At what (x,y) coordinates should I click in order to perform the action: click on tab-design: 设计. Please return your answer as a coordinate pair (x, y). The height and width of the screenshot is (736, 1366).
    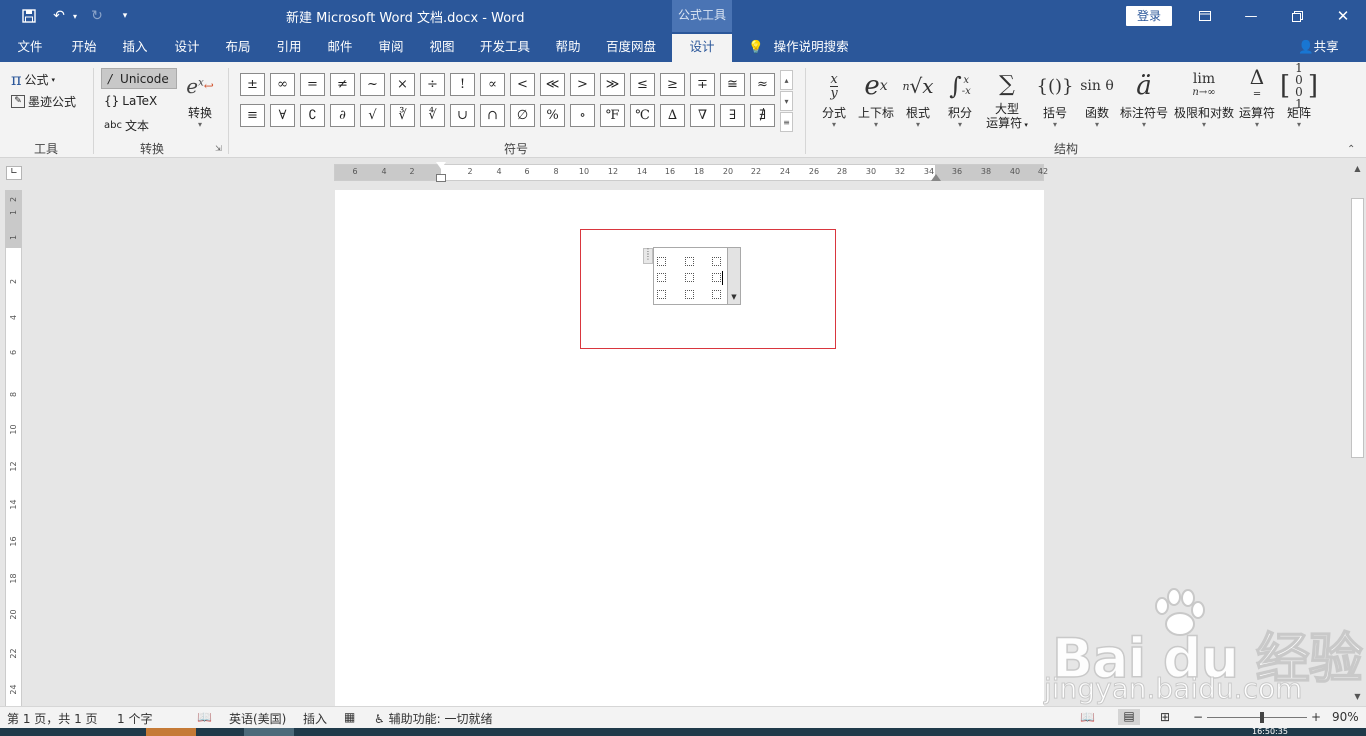
    Looking at the image, I should click on (187, 47).